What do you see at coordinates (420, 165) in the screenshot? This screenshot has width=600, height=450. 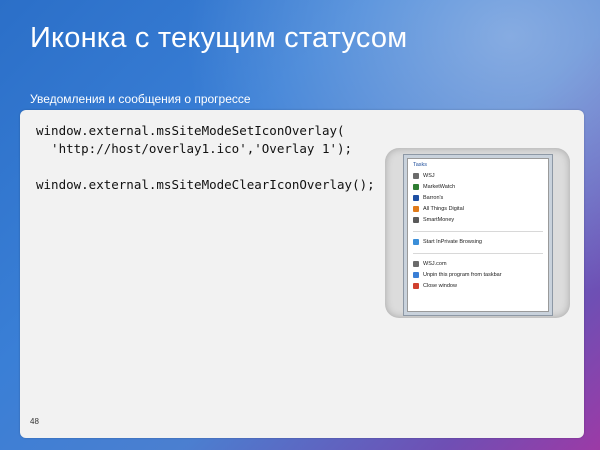 I see `jumplist-header: Tasks` at bounding box center [420, 165].